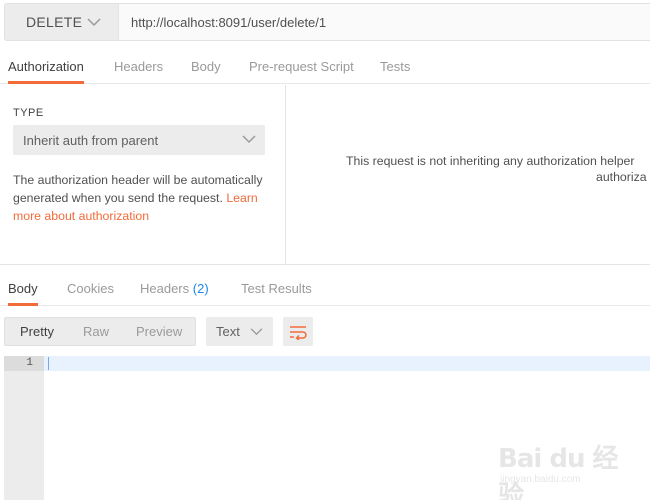 This screenshot has height=500, width=650. What do you see at coordinates (621, 177) in the screenshot?
I see `auth-message-cont: authoriza` at bounding box center [621, 177].